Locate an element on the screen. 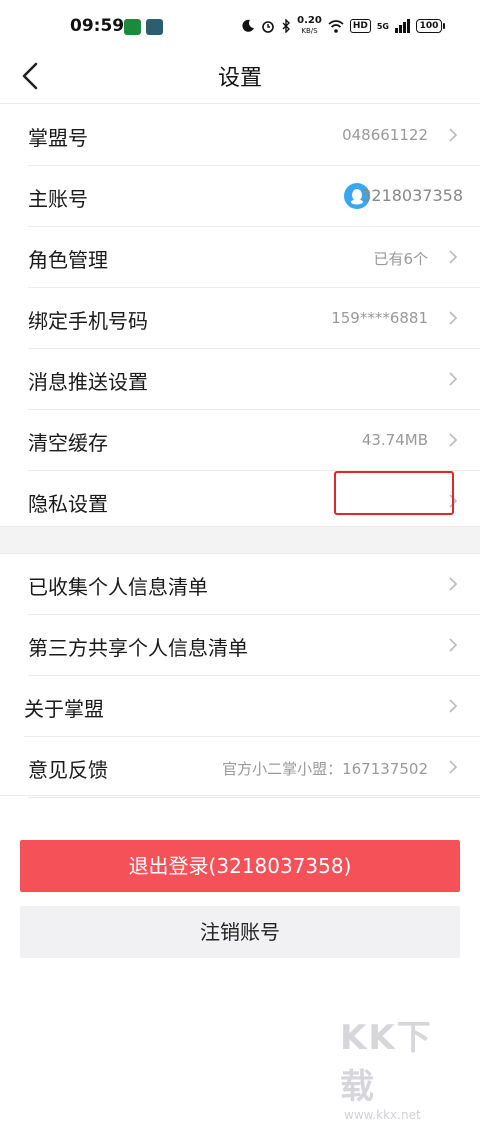 The height and width of the screenshot is (1122, 480). row-value: 159****6881 is located at coordinates (379, 318).